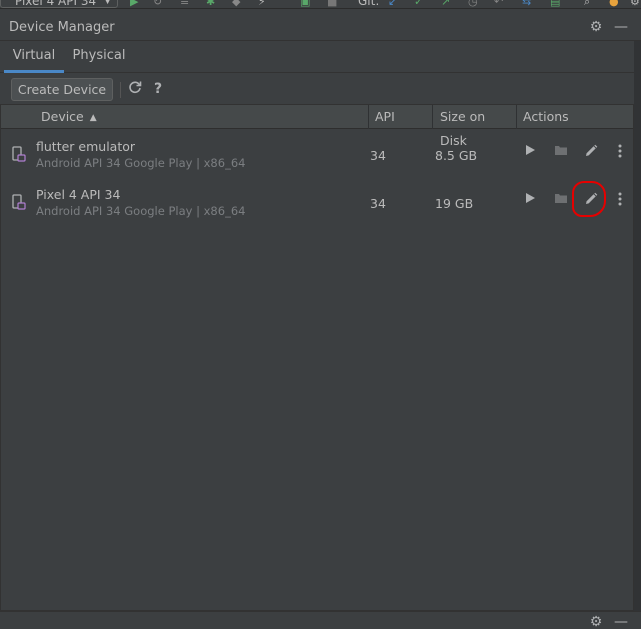 The width and height of the screenshot is (641, 629). I want to click on notification-icon: ●, so click(614, 3).